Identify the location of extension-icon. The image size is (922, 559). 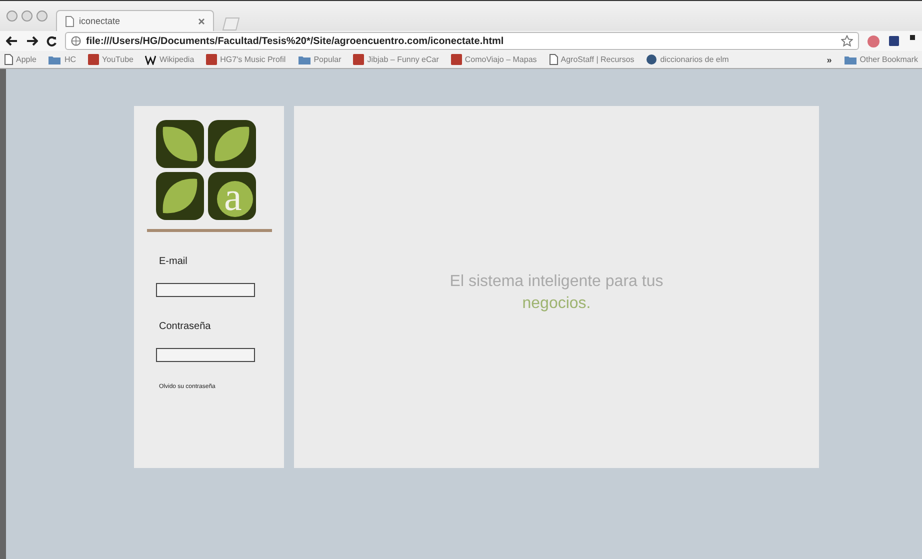
(894, 41).